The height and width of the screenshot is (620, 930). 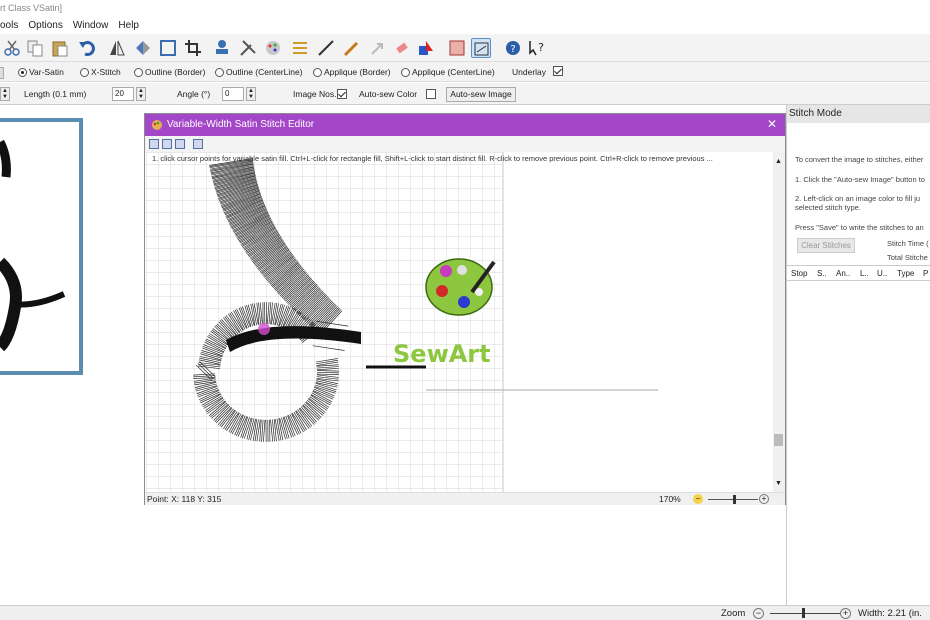 I want to click on main-zoom-thumb, so click(x=803, y=613).